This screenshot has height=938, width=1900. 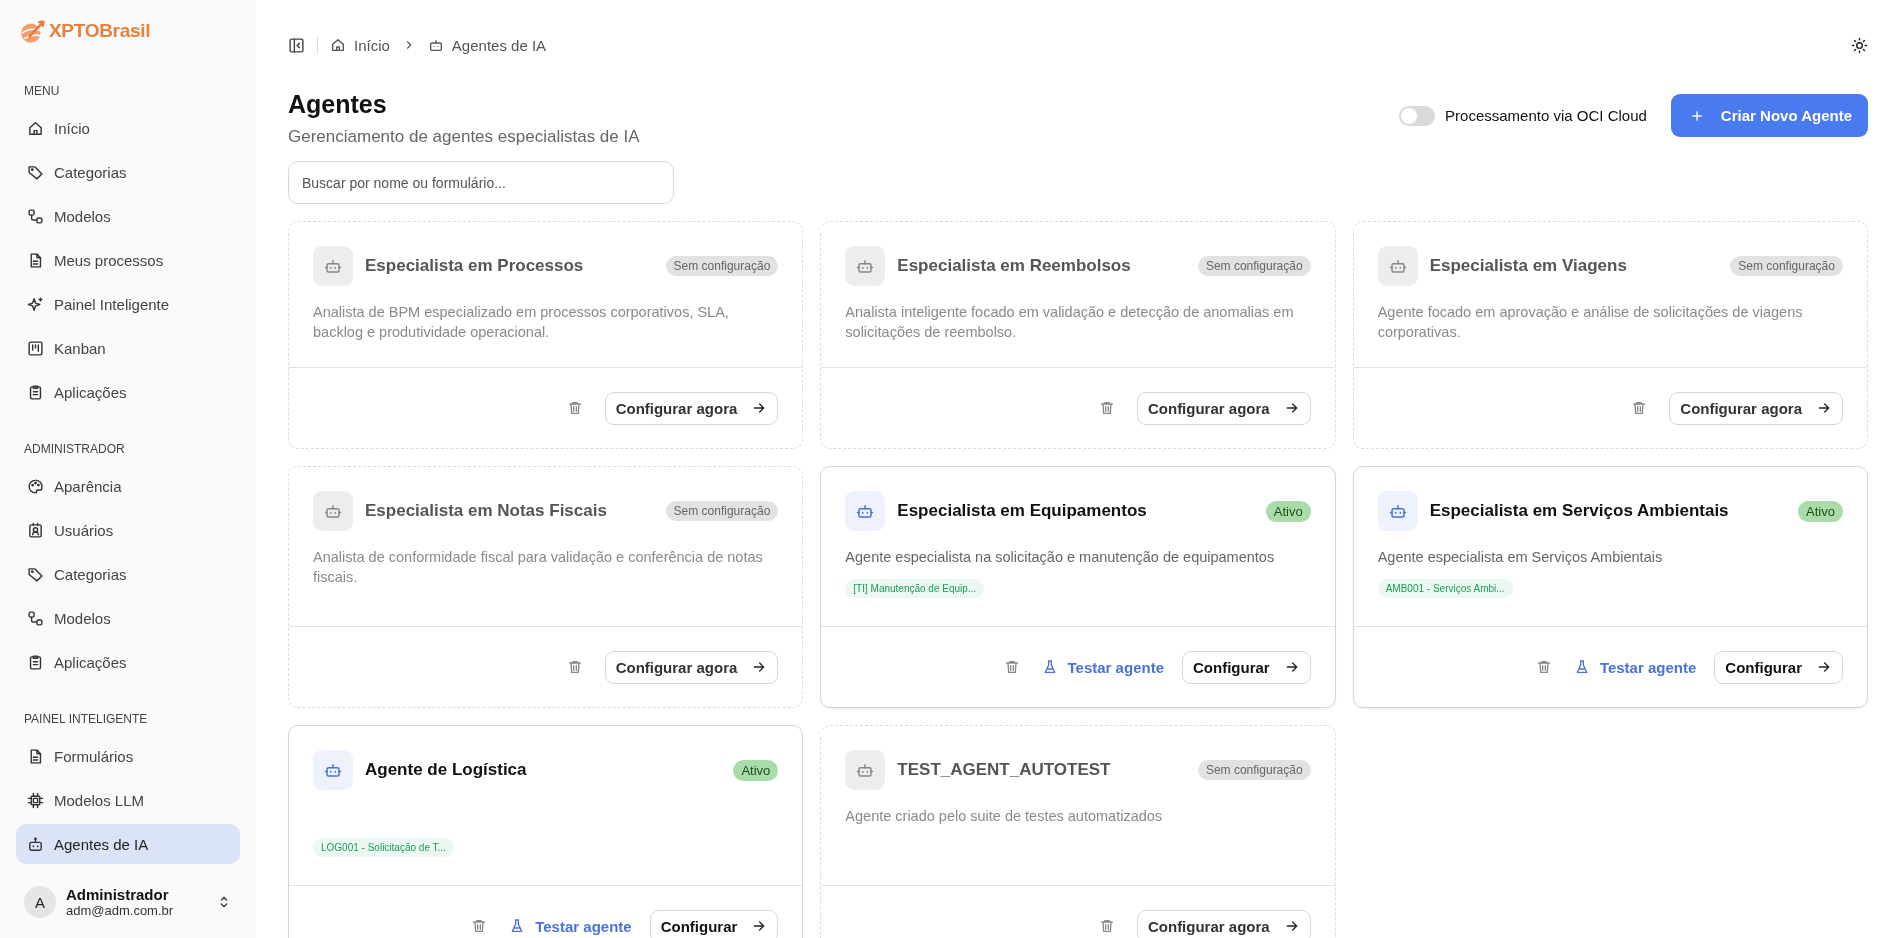 What do you see at coordinates (1060, 557) in the screenshot?
I see `agent-description: Agente especialista na solicitação e manutenção de equipamentos` at bounding box center [1060, 557].